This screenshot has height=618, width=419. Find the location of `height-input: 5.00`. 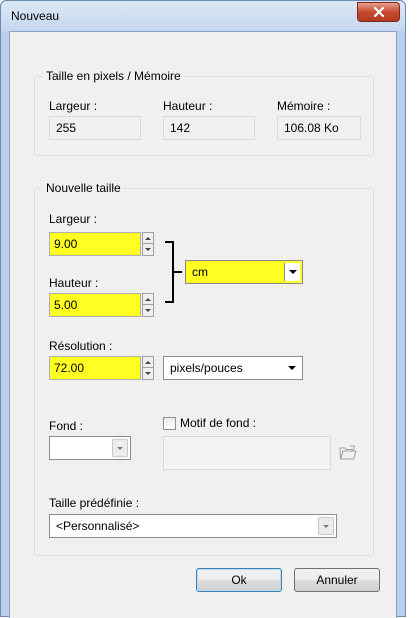

height-input: 5.00 is located at coordinates (95, 305).